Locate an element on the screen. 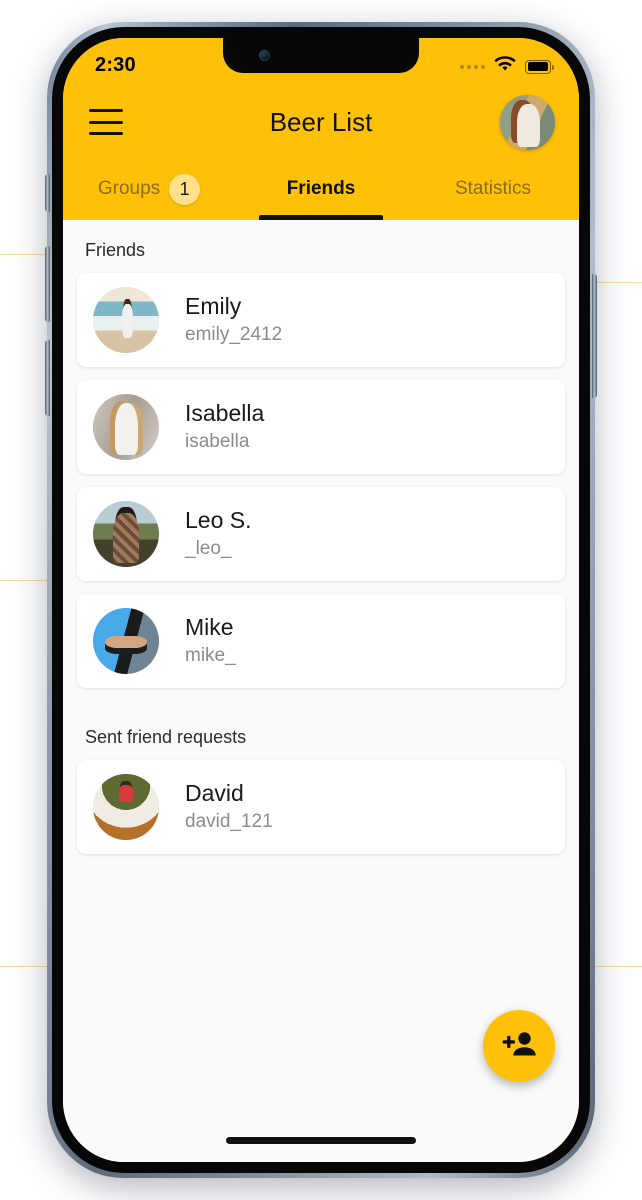  tab-friends-label: Friends is located at coordinates (321, 188).